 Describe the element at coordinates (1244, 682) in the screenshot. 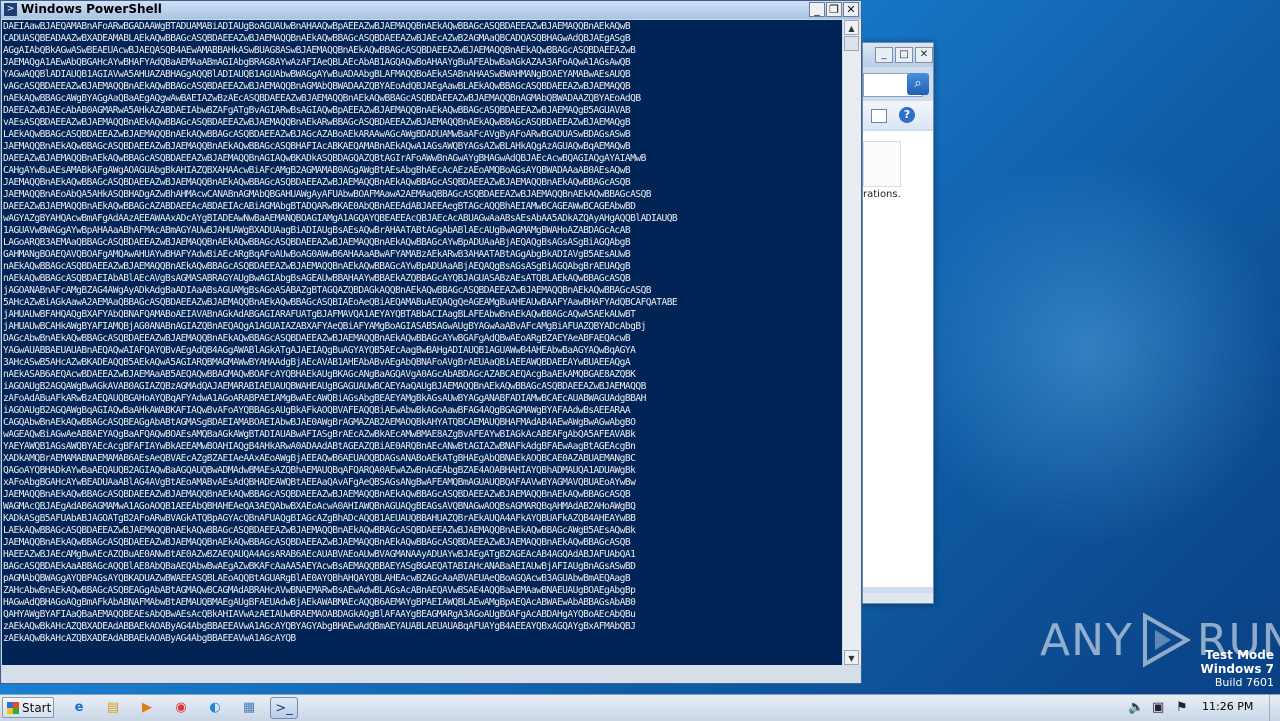

I see `build-label: Build 7601` at that location.